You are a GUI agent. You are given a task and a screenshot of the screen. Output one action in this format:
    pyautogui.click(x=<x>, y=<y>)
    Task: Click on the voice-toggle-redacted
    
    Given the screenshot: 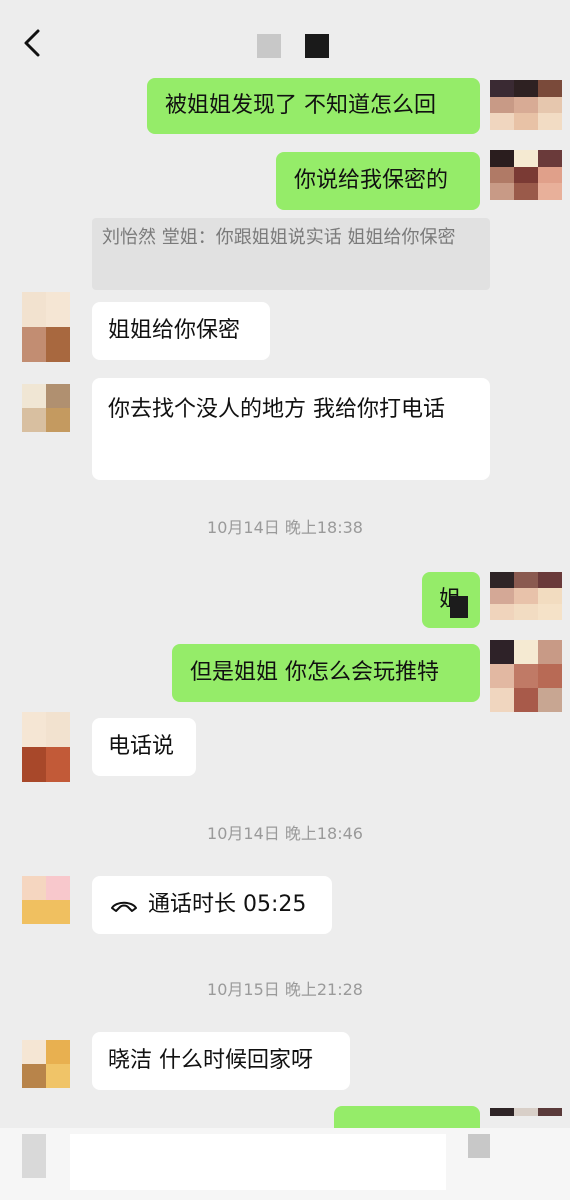 What is the action you would take?
    pyautogui.click(x=34, y=1156)
    